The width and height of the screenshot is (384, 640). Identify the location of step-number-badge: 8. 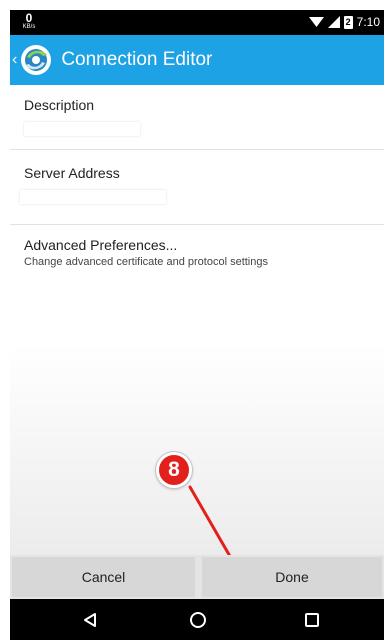
(174, 470).